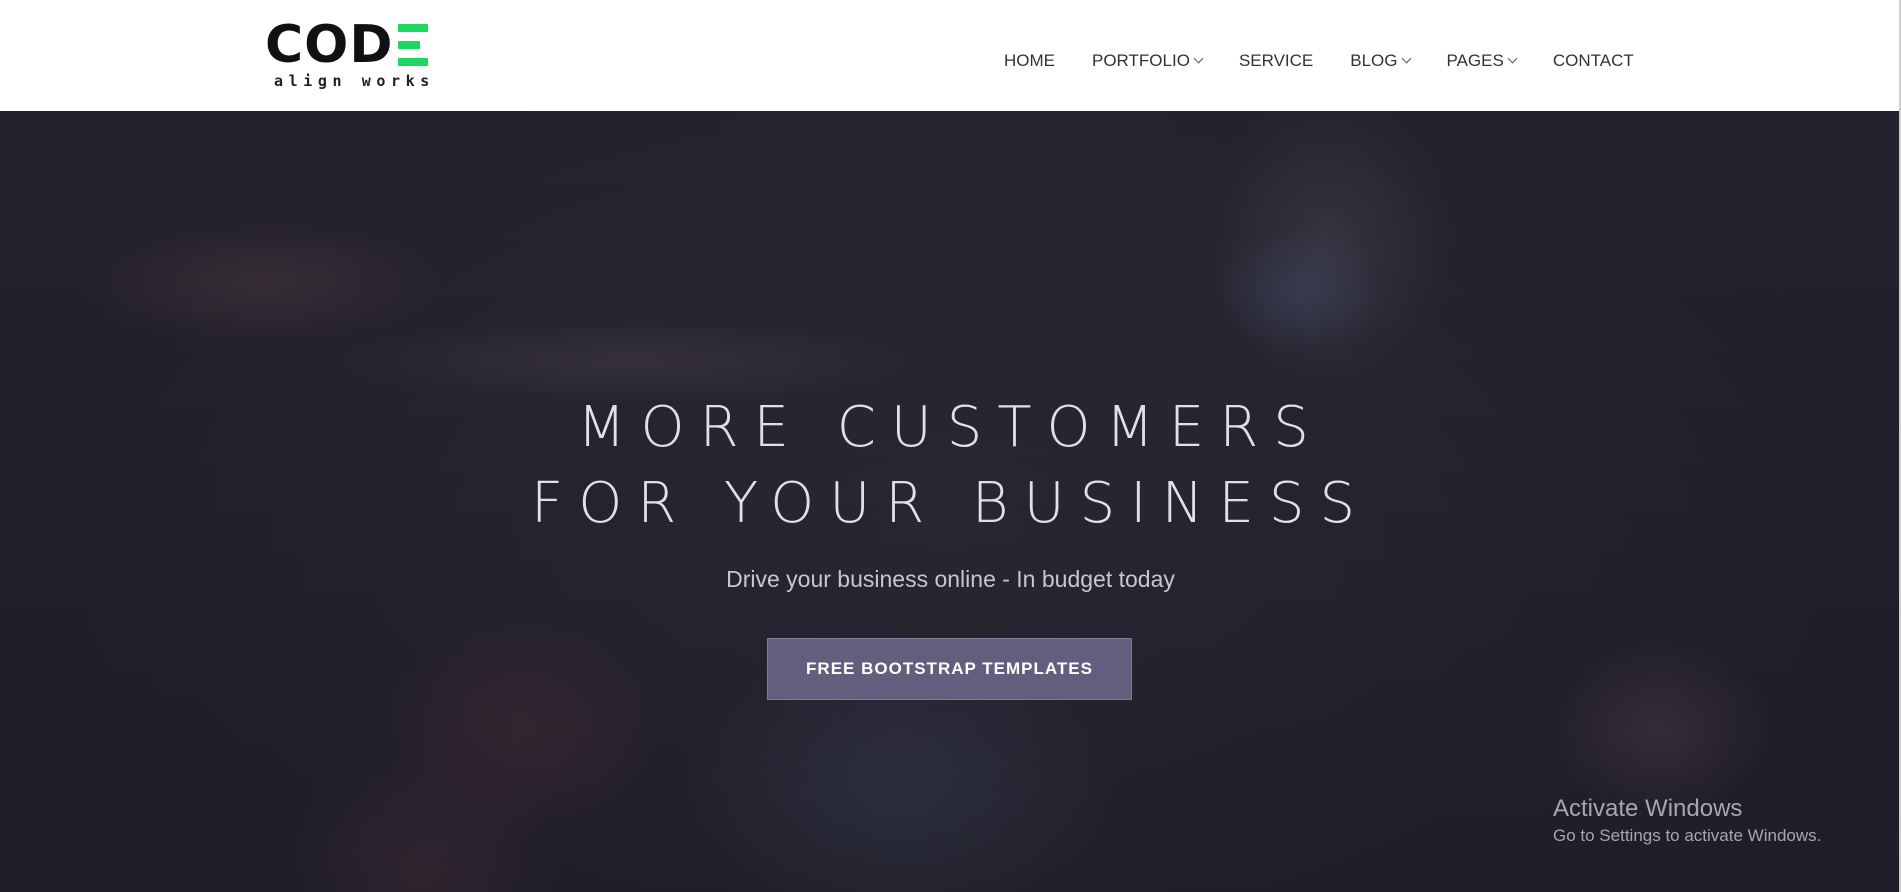 This screenshot has height=892, width=1901. I want to click on nav-item-label: PAGES, so click(1475, 60).